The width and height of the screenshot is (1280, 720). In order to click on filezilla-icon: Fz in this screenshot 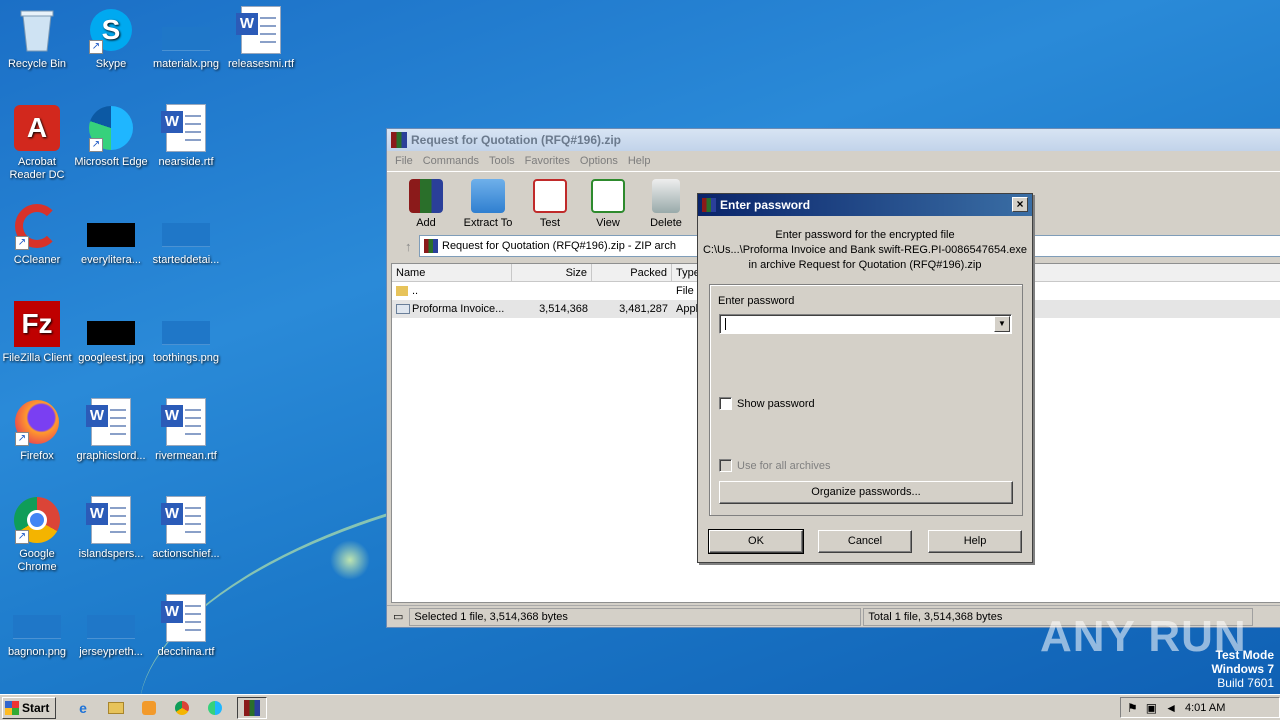, I will do `click(37, 324)`.